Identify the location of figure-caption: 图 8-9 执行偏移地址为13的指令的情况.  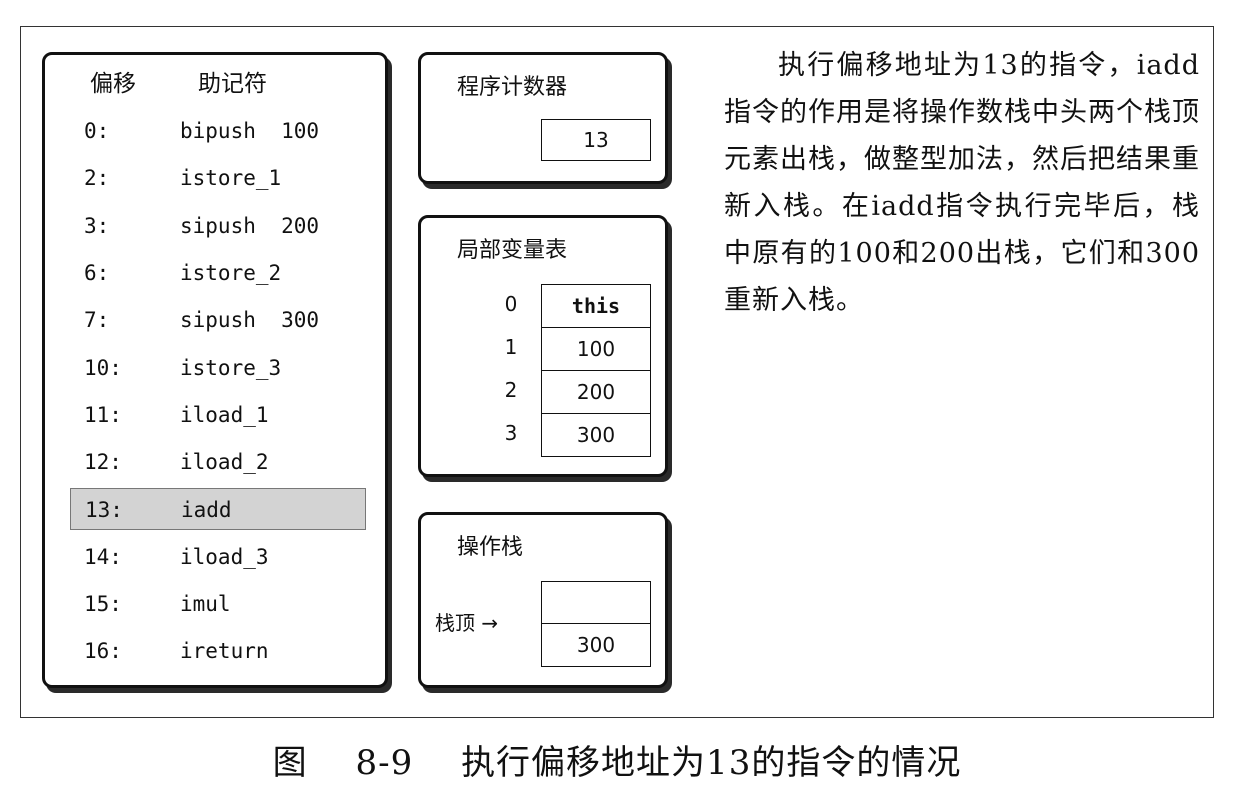
(617, 759).